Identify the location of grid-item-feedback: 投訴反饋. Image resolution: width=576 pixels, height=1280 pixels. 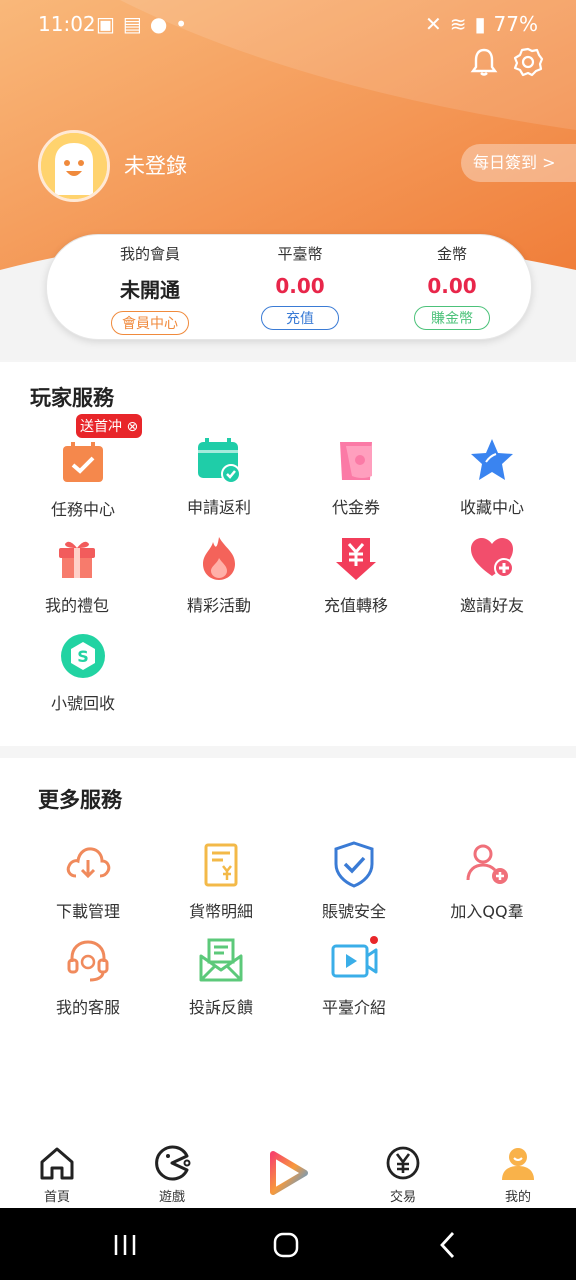
(221, 977).